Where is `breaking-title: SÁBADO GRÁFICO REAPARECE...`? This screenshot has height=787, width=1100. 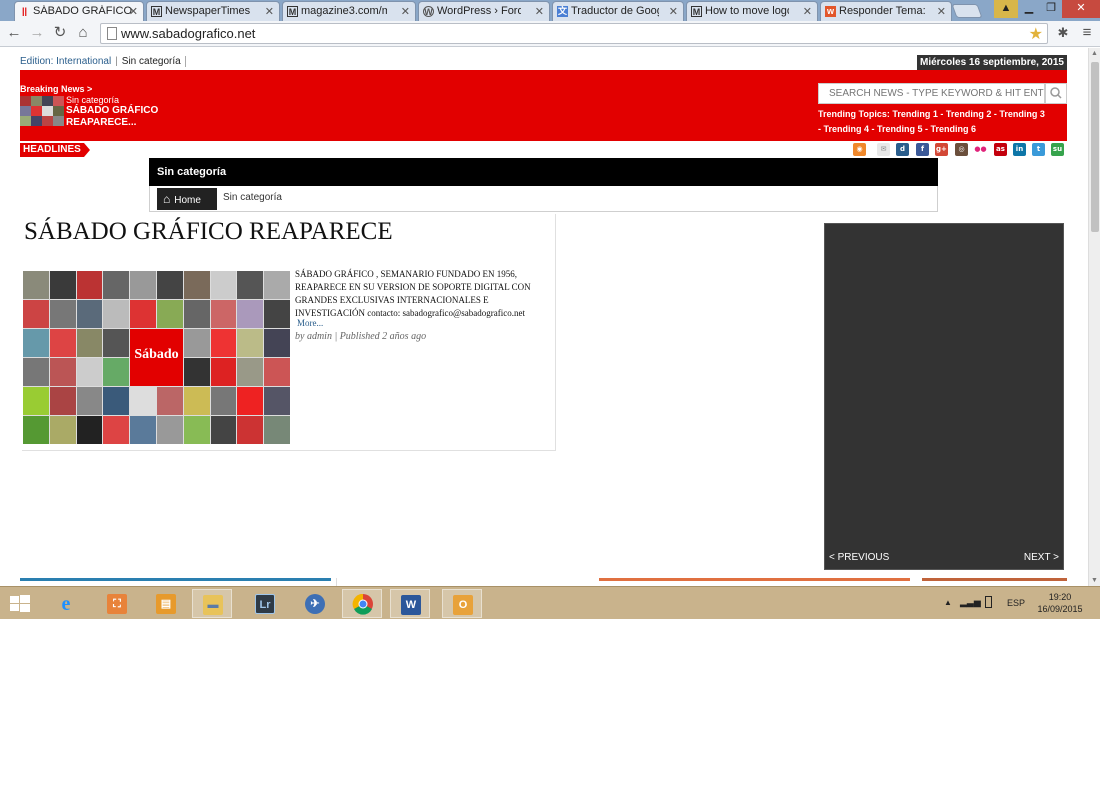
breaking-title: SÁBADO GRÁFICO REAPARECE... is located at coordinates (121, 117).